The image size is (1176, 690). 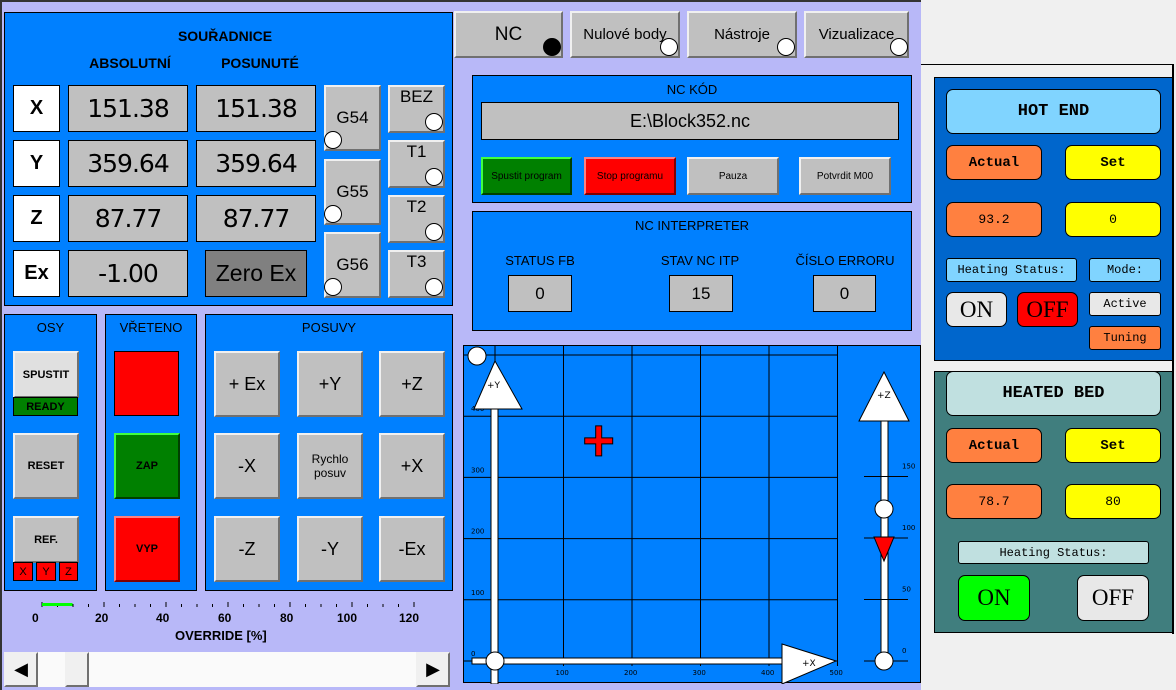 What do you see at coordinates (409, 618) in the screenshot?
I see `override-tick-120: 120` at bounding box center [409, 618].